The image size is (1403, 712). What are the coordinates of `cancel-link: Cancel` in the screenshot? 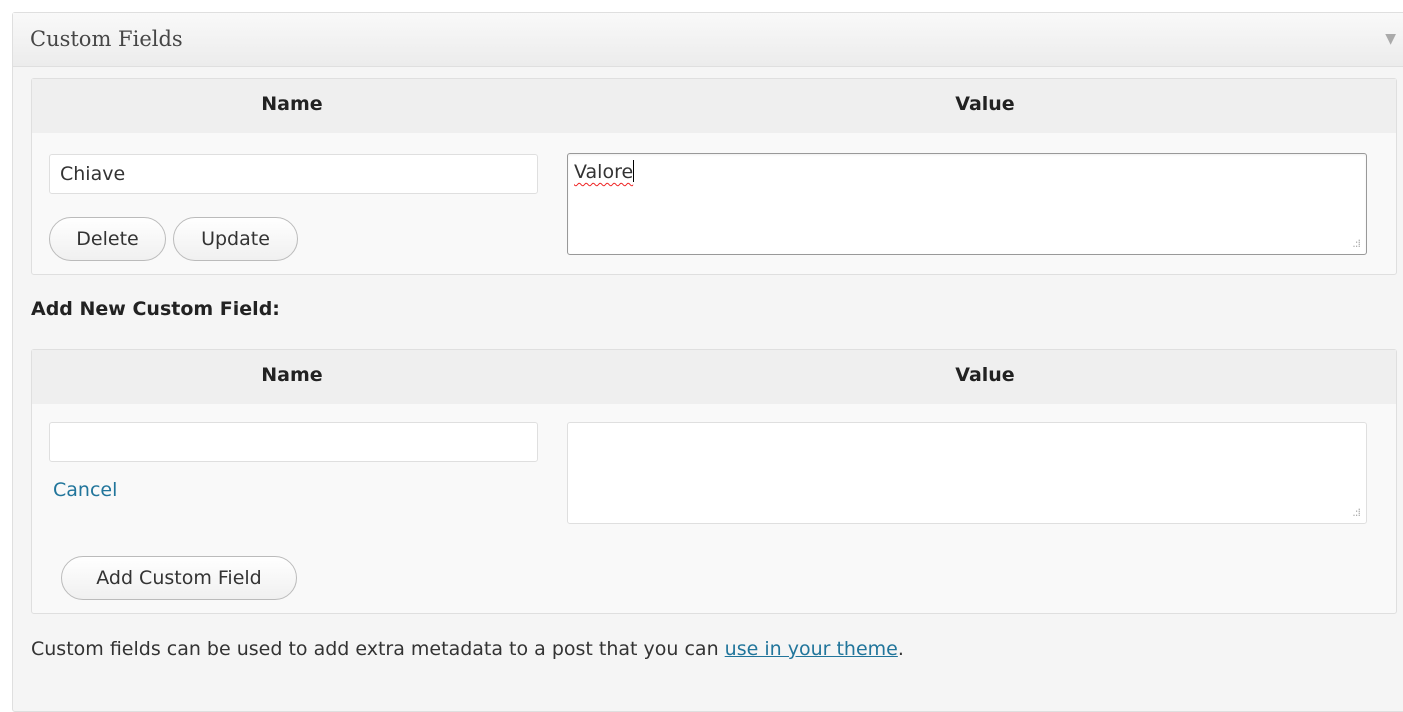 It's located at (85, 490).